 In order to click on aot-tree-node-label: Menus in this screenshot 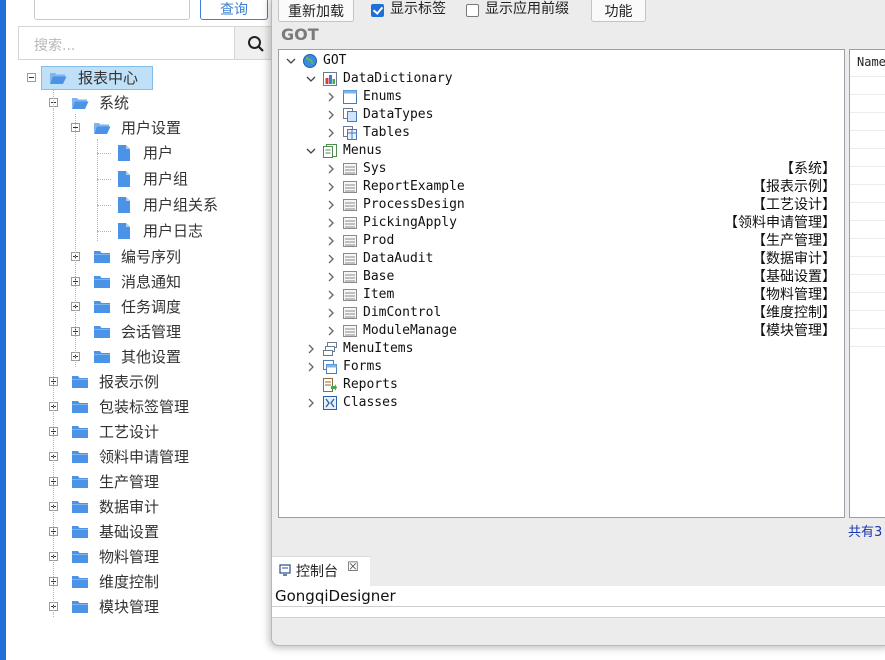, I will do `click(363, 150)`.